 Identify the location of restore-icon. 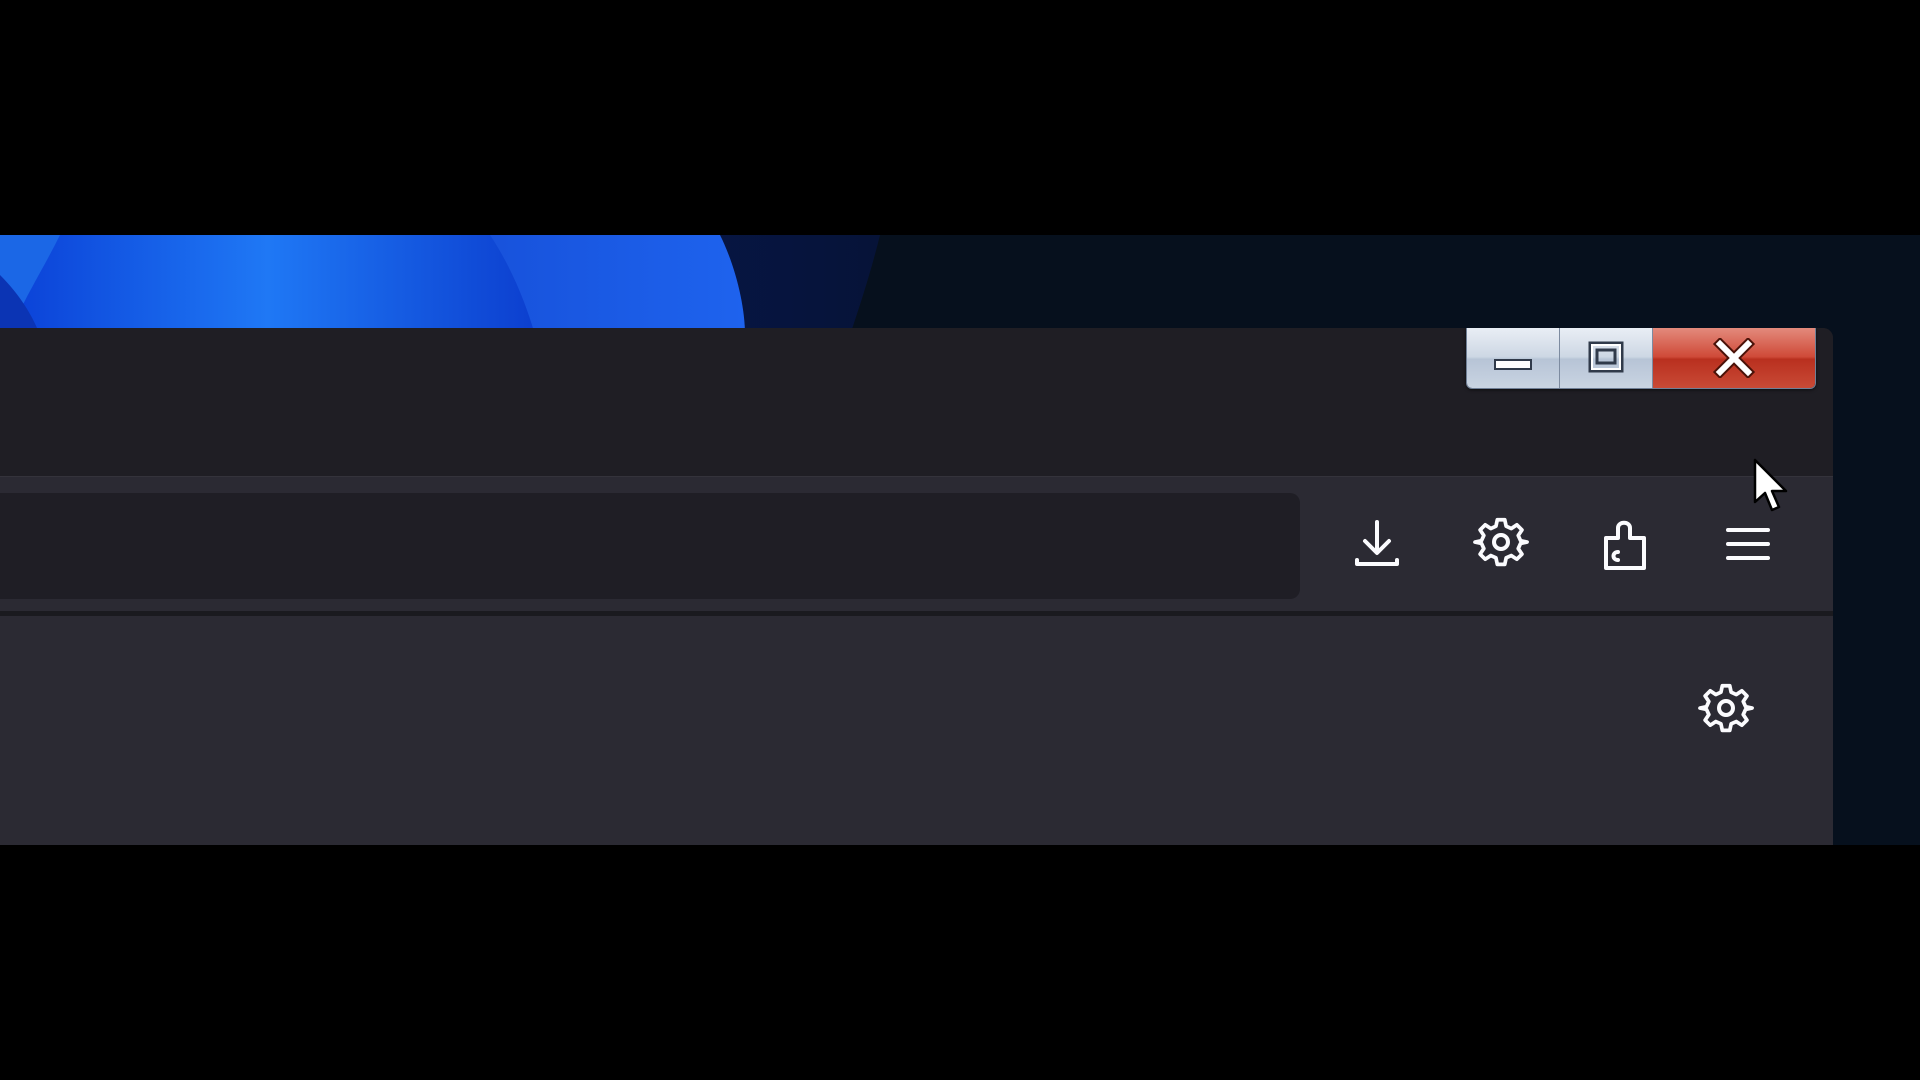
(1606, 357).